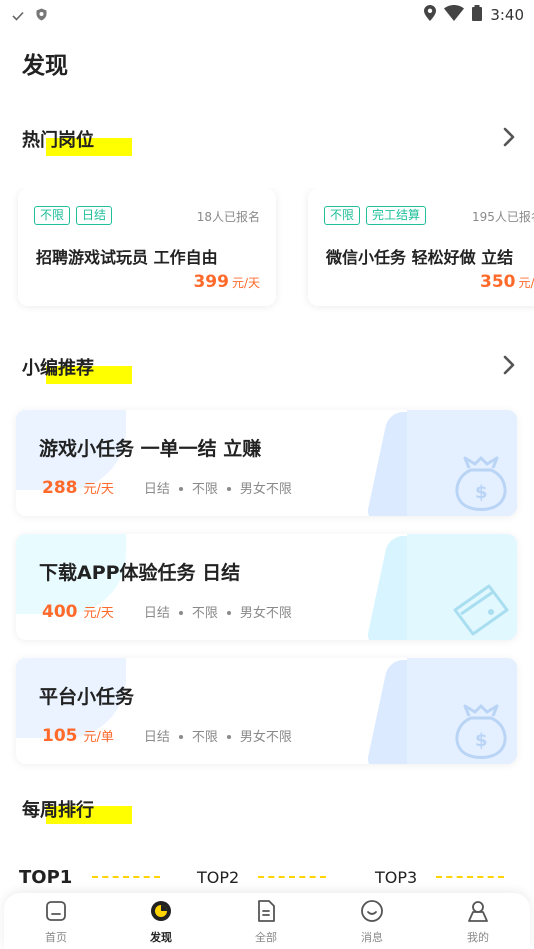  Describe the element at coordinates (41, 15) in the screenshot. I see `shield-icon` at that location.